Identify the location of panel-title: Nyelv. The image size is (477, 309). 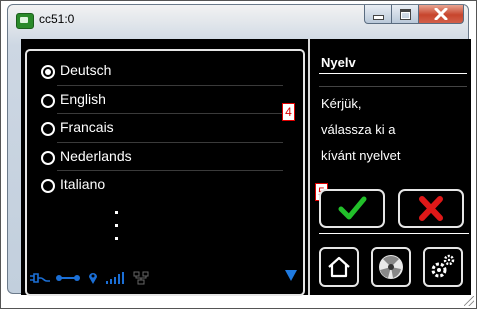
(338, 62).